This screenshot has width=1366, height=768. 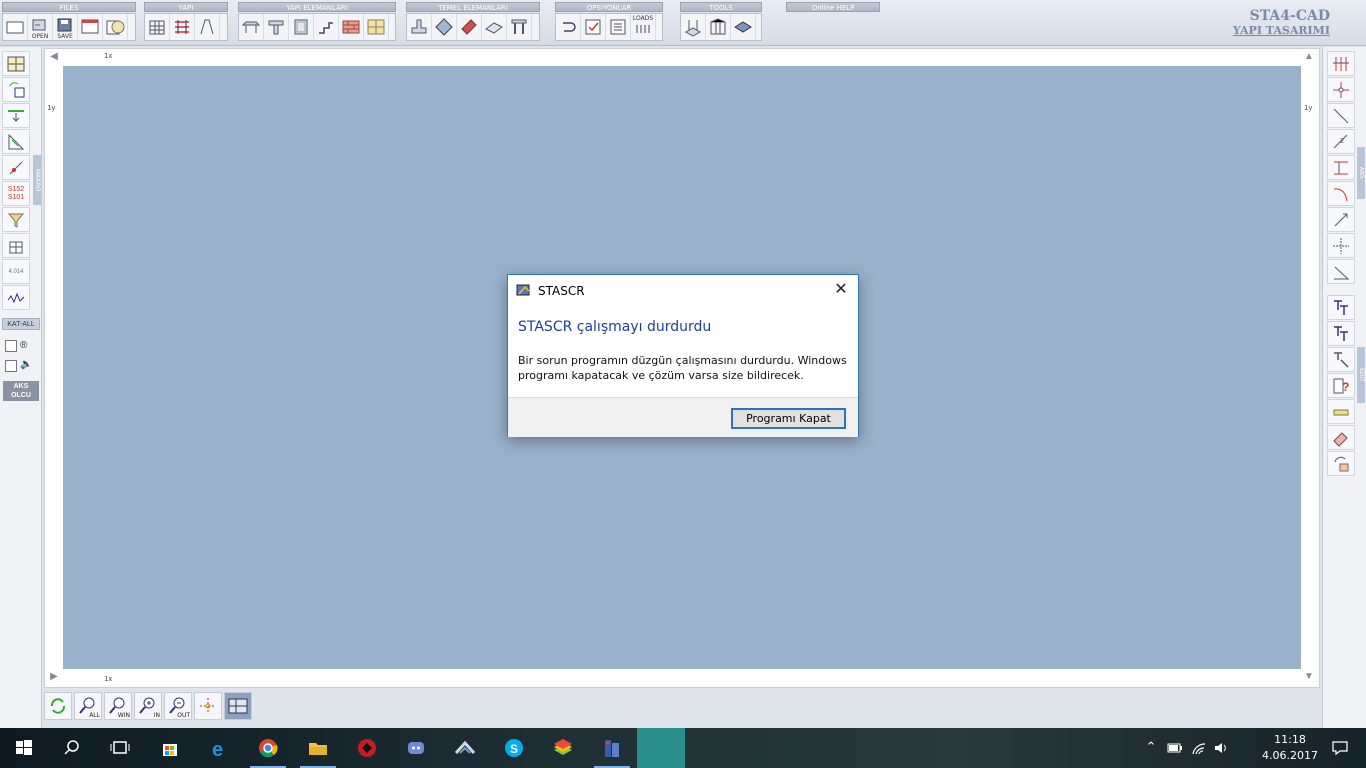 What do you see at coordinates (367, 748) in the screenshot?
I see `taskbar-game-app` at bounding box center [367, 748].